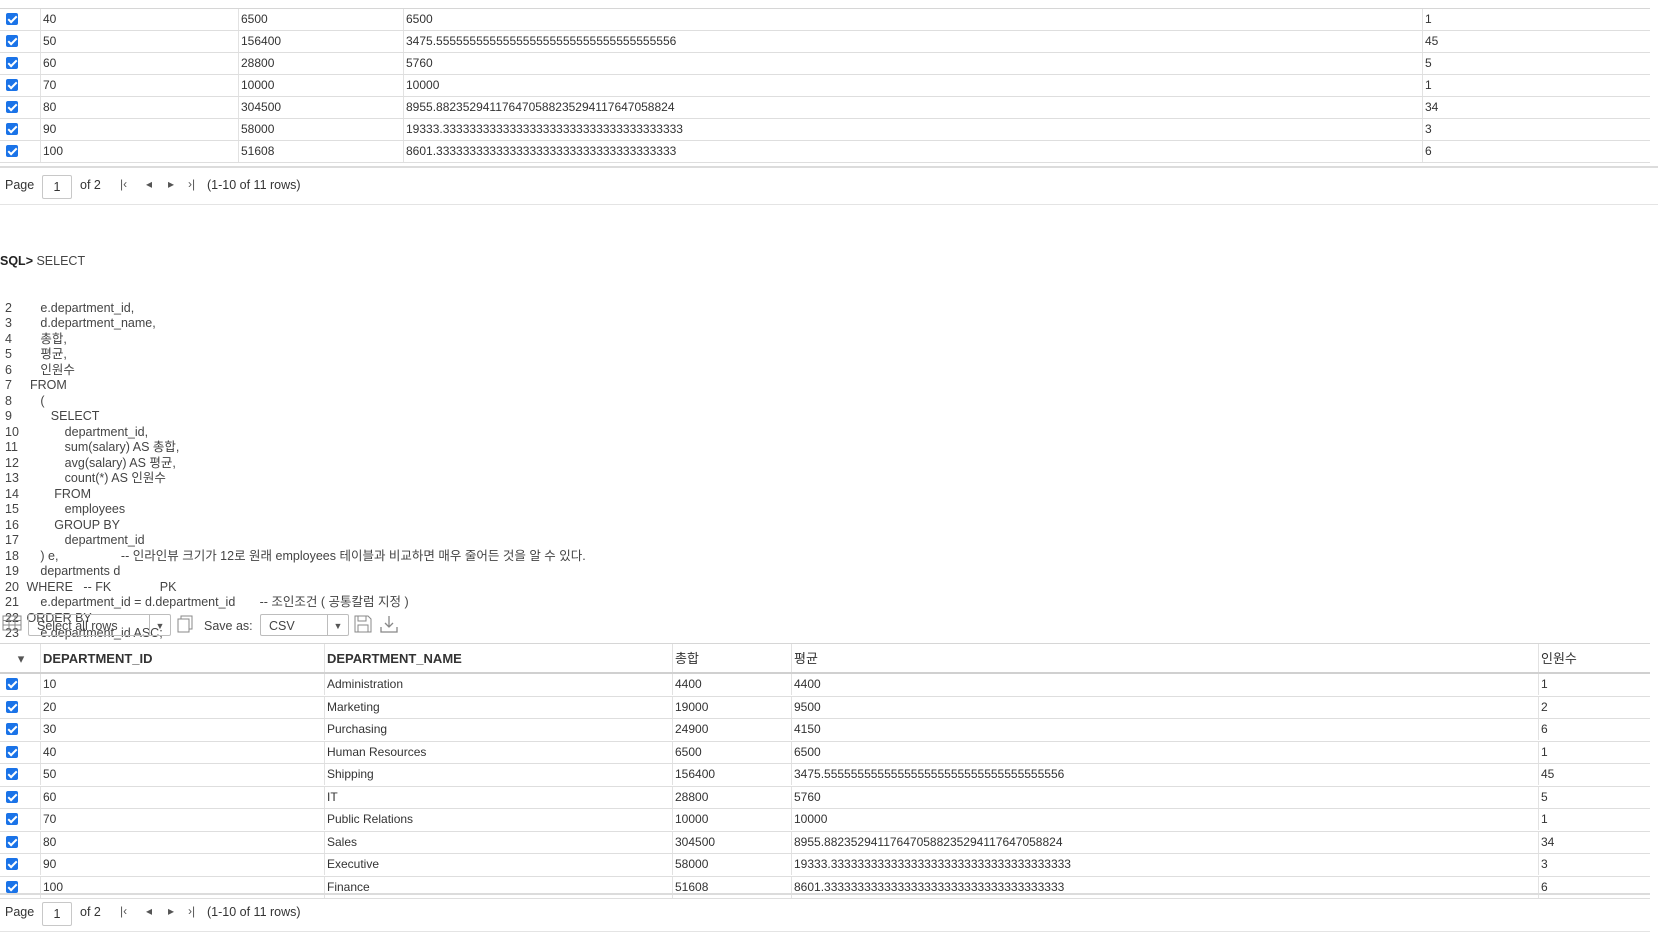  I want to click on table-row: 10 Administration 4400 4400 1, so click(825, 685).